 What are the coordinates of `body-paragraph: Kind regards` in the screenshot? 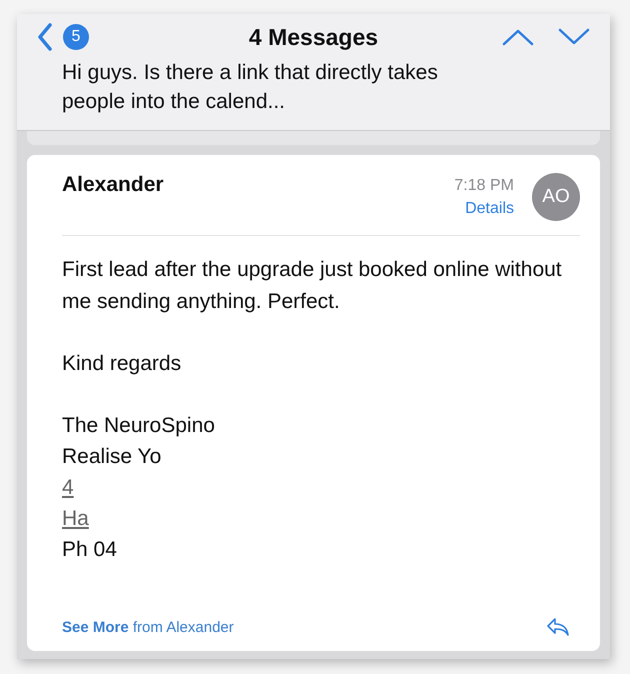 It's located at (122, 364).